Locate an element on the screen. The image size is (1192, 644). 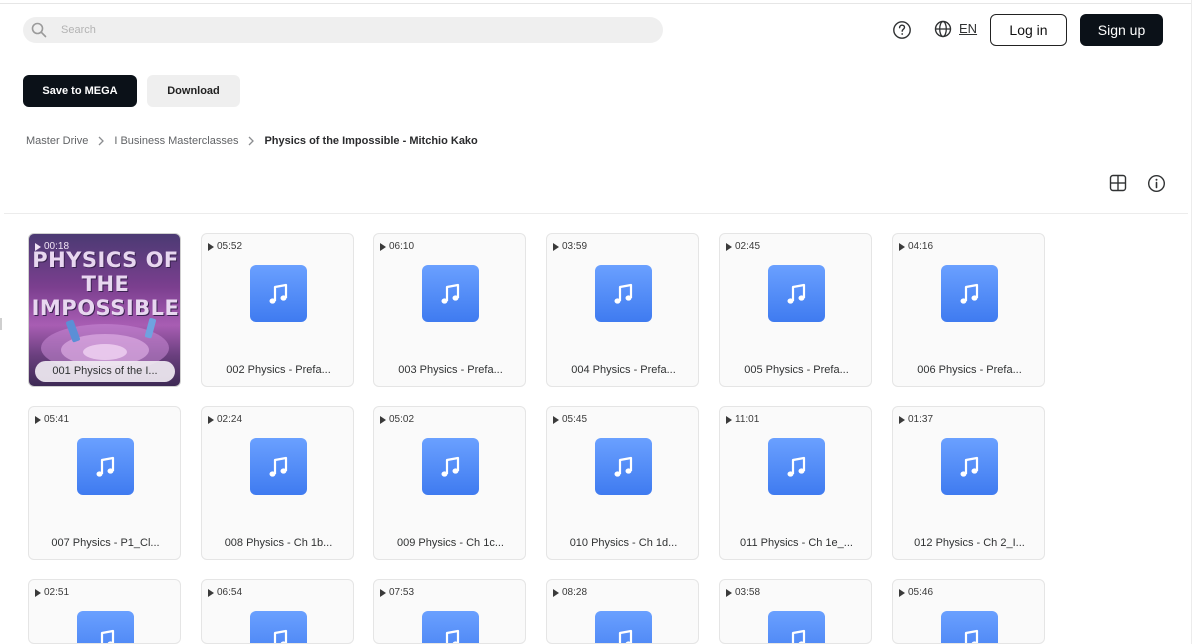
file-tile: 02:51 is located at coordinates (104, 611).